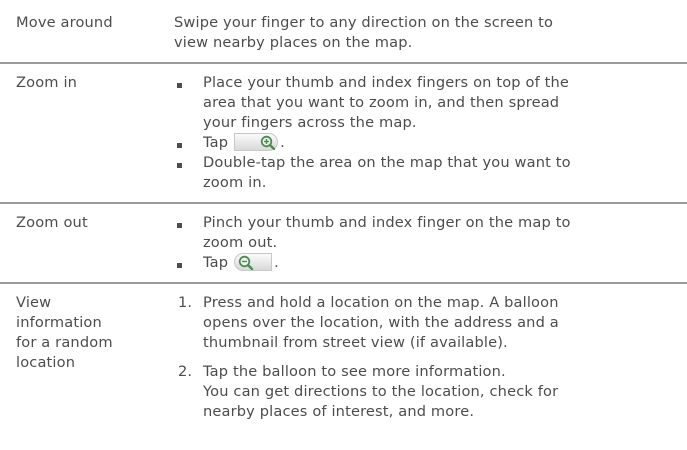  What do you see at coordinates (46, 362) in the screenshot?
I see `label-line: location` at bounding box center [46, 362].